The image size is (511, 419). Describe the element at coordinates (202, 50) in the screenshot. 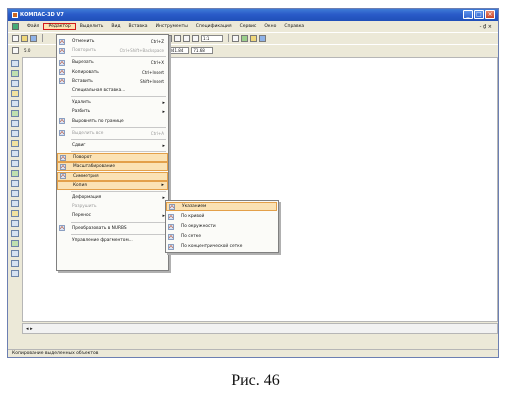

I see `coordinate-y-field: 71.68` at that location.